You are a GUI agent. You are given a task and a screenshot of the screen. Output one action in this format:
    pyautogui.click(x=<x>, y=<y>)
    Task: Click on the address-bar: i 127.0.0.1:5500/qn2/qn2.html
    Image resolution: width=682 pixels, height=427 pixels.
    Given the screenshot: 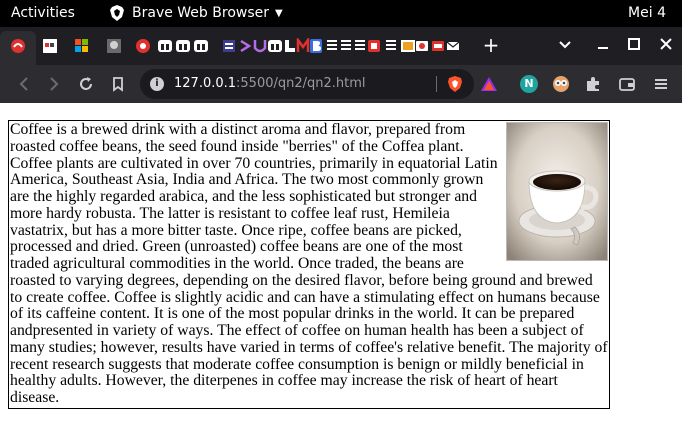 What is the action you would take?
    pyautogui.click(x=307, y=84)
    